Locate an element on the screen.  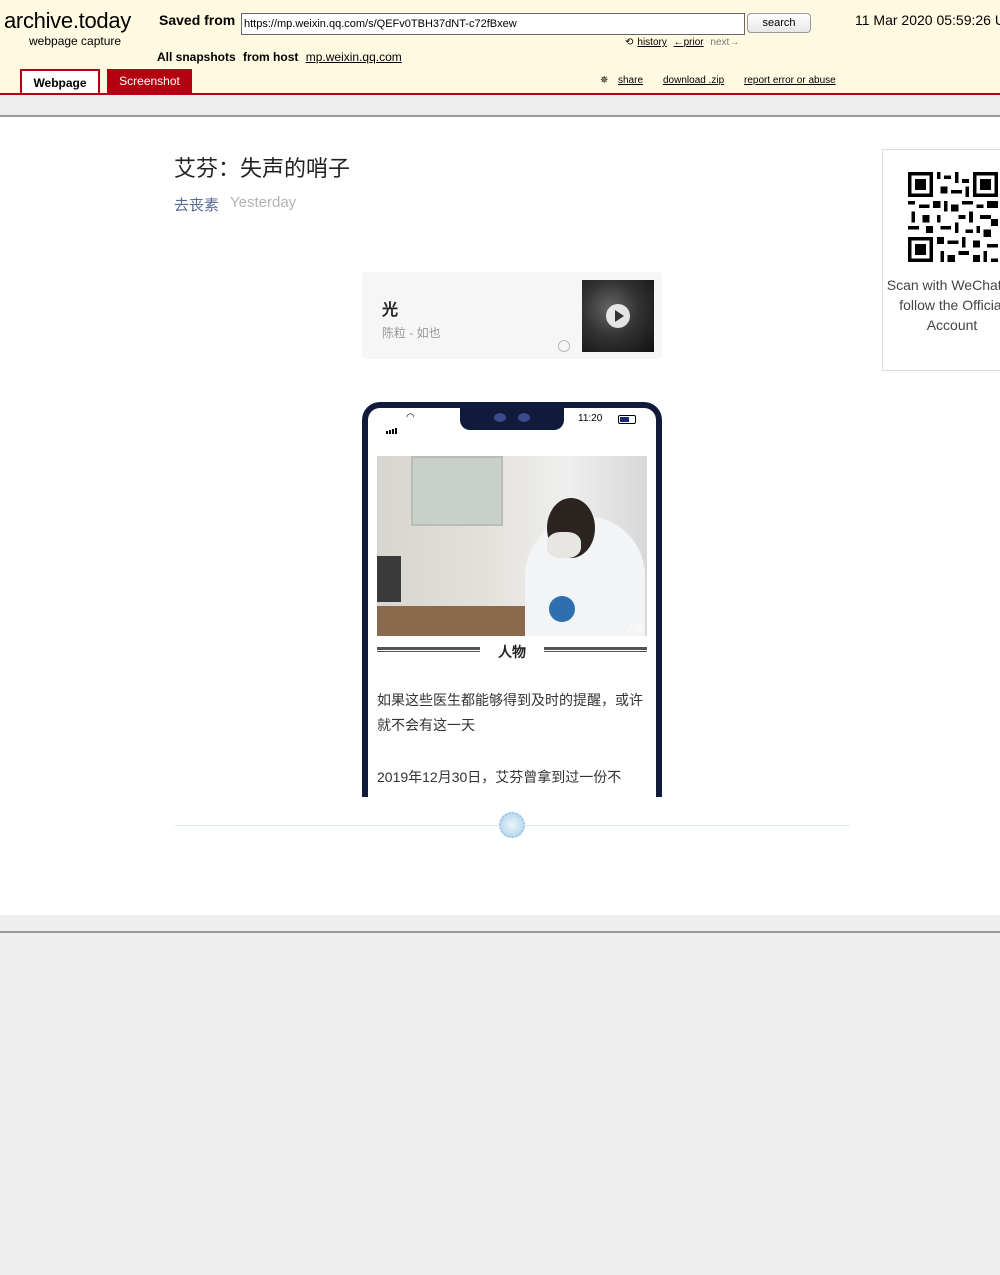
music-note-icon is located at coordinates (564, 346).